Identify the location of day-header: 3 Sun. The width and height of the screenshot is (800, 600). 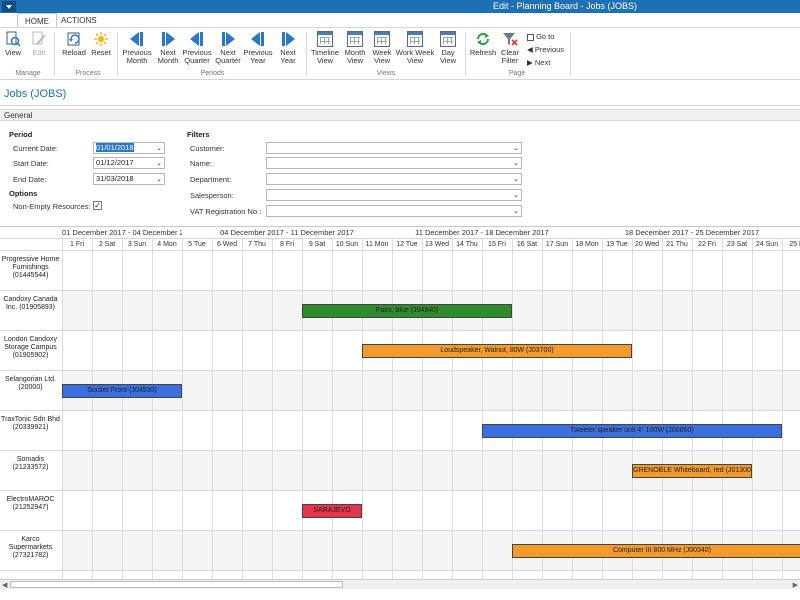
(137, 244).